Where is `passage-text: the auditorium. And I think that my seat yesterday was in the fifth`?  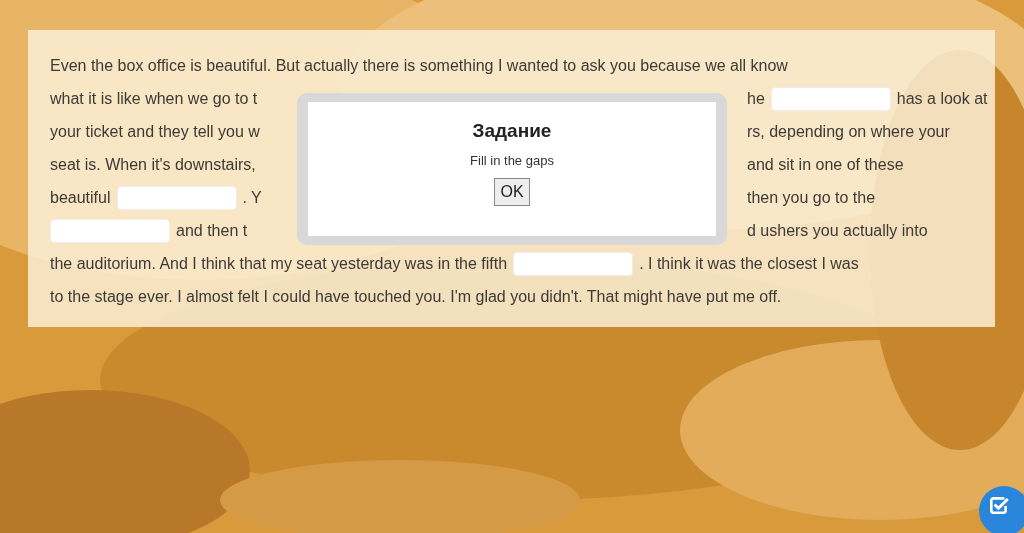 passage-text: the auditorium. And I think that my seat yesterday was in the fifth is located at coordinates (279, 263).